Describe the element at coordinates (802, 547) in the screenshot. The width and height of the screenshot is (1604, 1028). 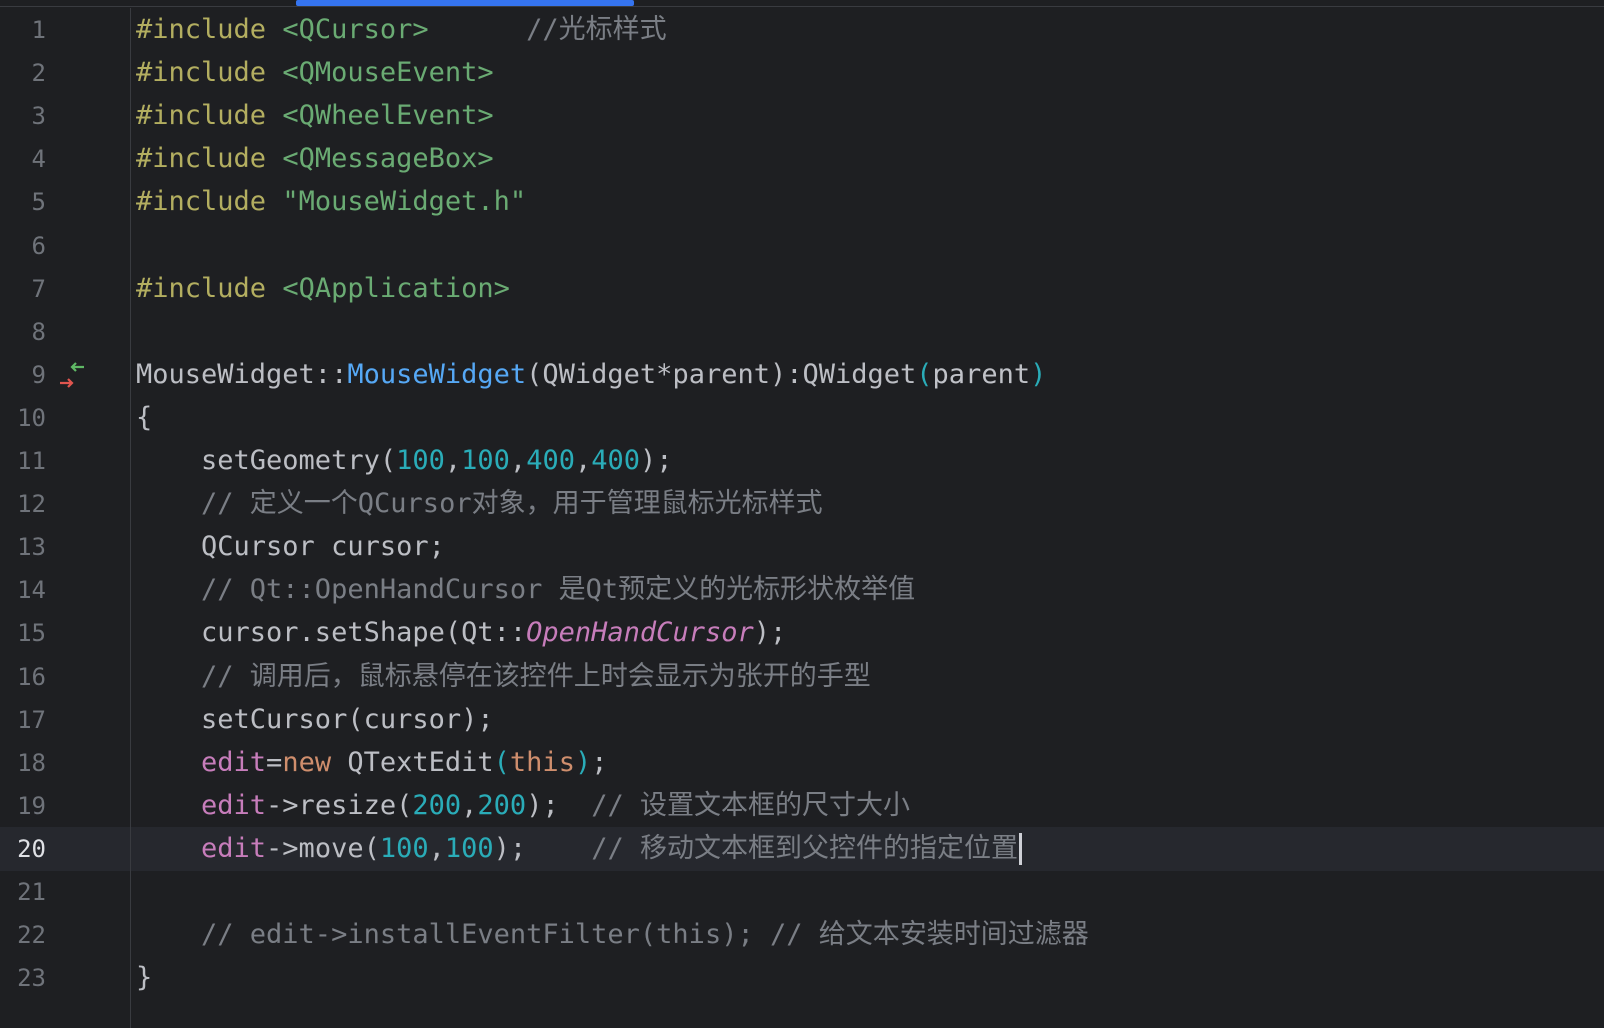
I see `code-line: 13 QCursor cursor;` at that location.